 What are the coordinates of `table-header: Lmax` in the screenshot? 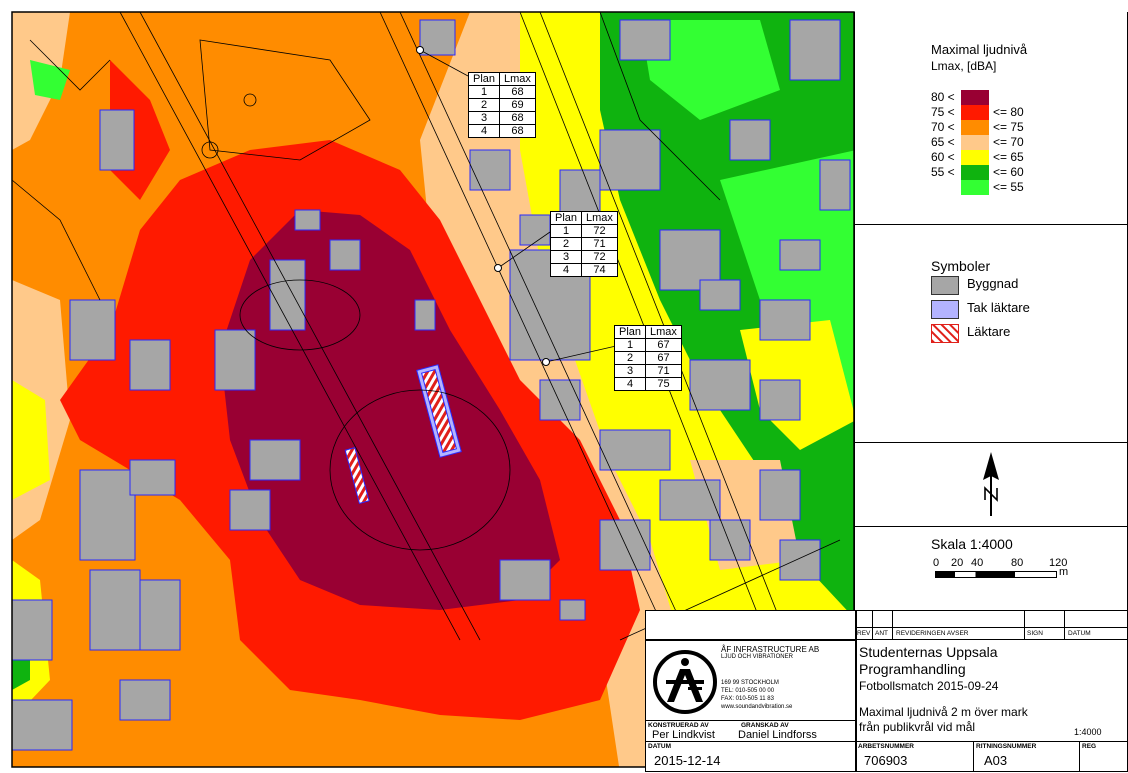 It's located at (517, 79).